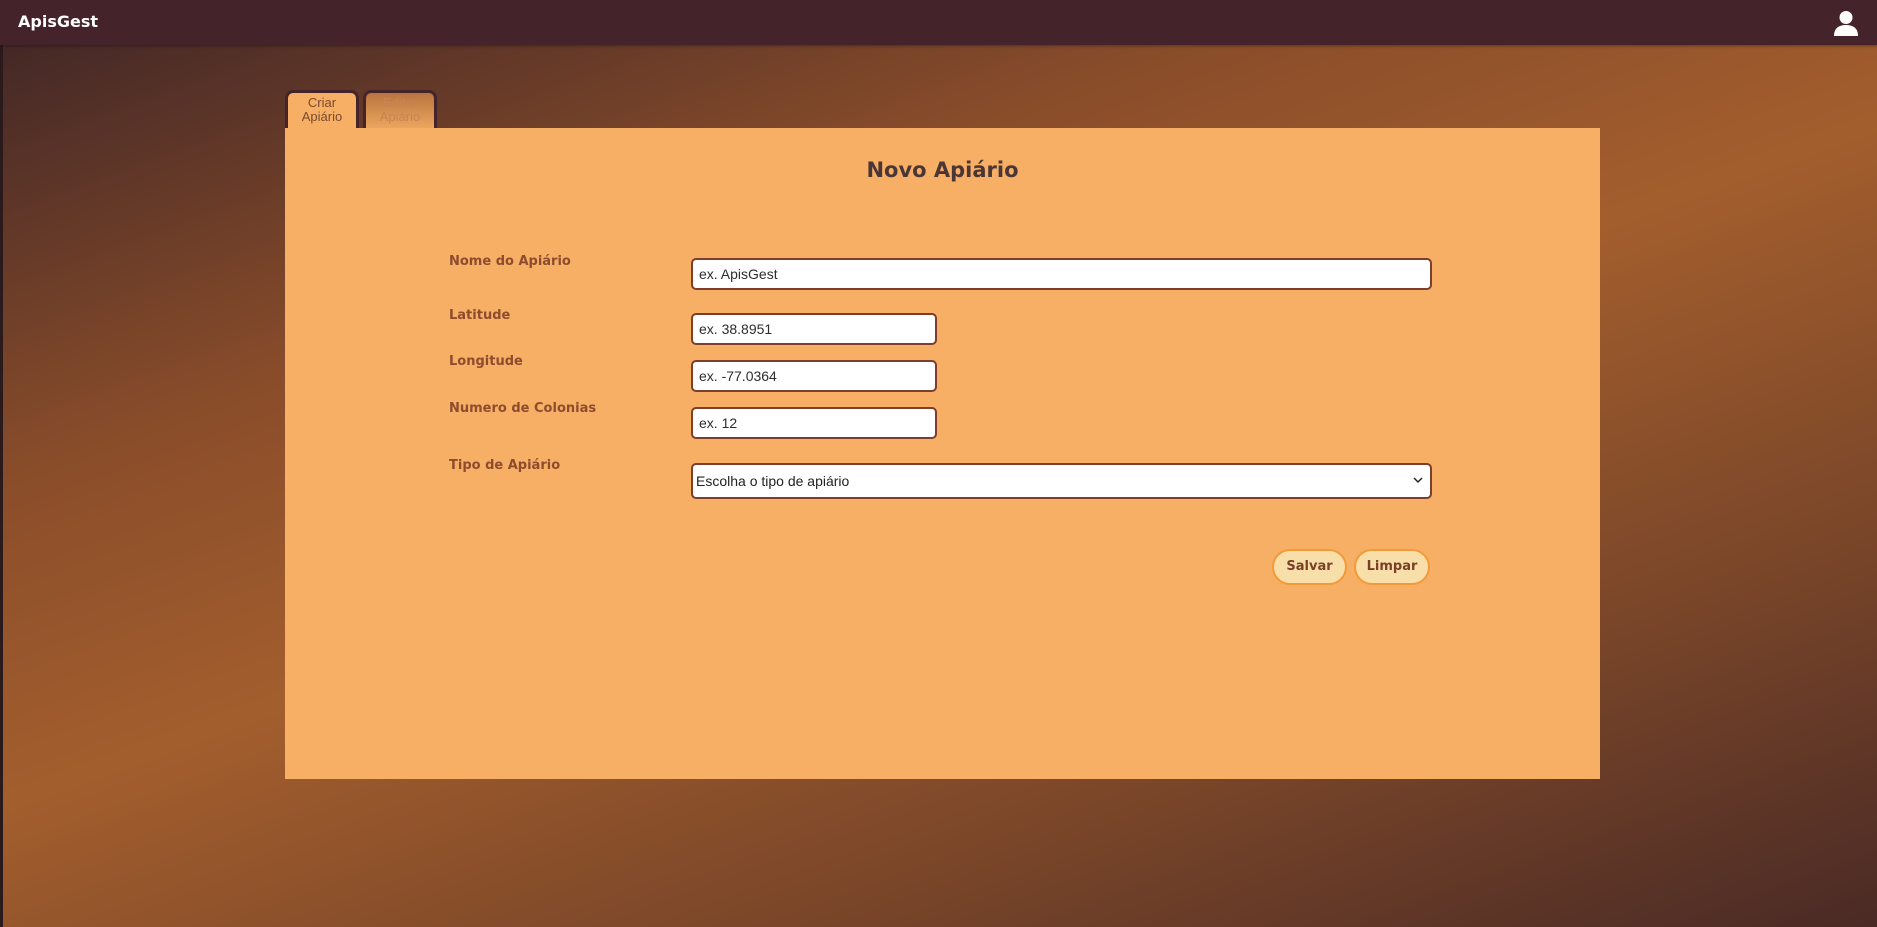  Describe the element at coordinates (400, 102) in the screenshot. I see `tab-editar-line1: Editar` at that location.